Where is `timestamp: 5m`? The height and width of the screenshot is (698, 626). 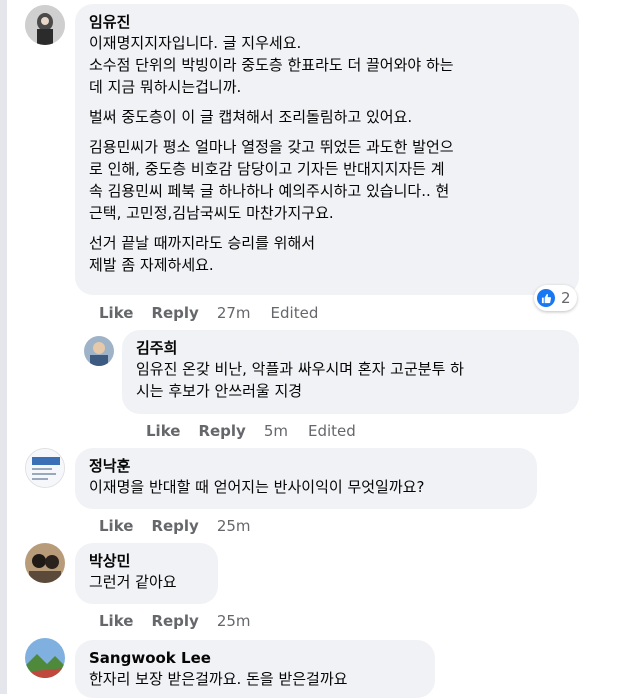
timestamp: 5m is located at coordinates (276, 431).